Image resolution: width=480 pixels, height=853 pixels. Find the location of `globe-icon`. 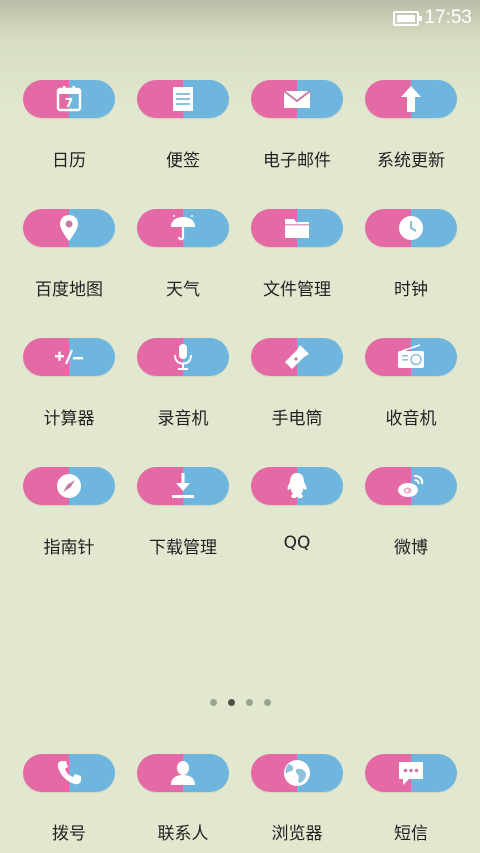

globe-icon is located at coordinates (297, 773).